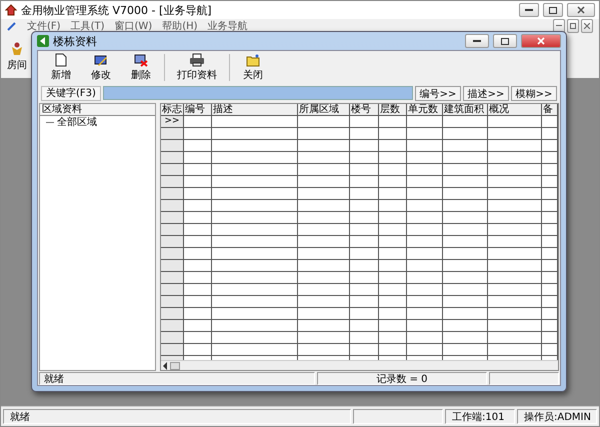 The height and width of the screenshot is (427, 600). Describe the element at coordinates (257, 93) in the screenshot. I see `search-field` at that location.